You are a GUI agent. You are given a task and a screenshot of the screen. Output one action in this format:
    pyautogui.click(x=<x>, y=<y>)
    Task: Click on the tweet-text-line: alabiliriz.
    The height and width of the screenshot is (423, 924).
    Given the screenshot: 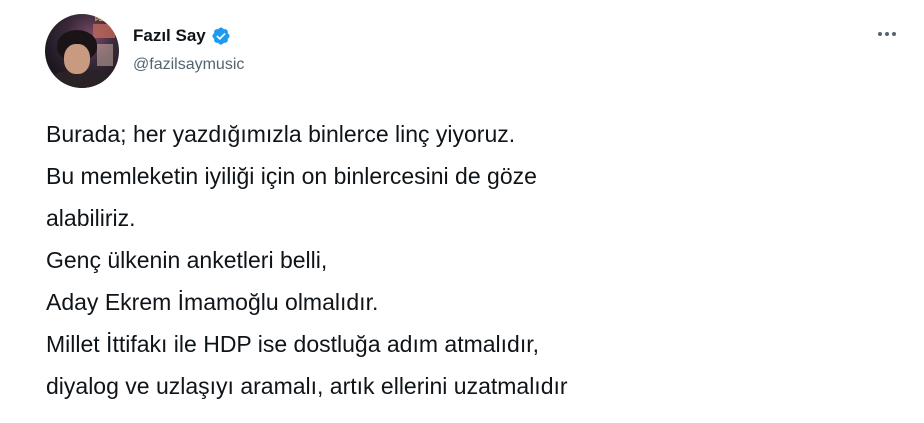 What is the action you would take?
    pyautogui.click(x=91, y=218)
    